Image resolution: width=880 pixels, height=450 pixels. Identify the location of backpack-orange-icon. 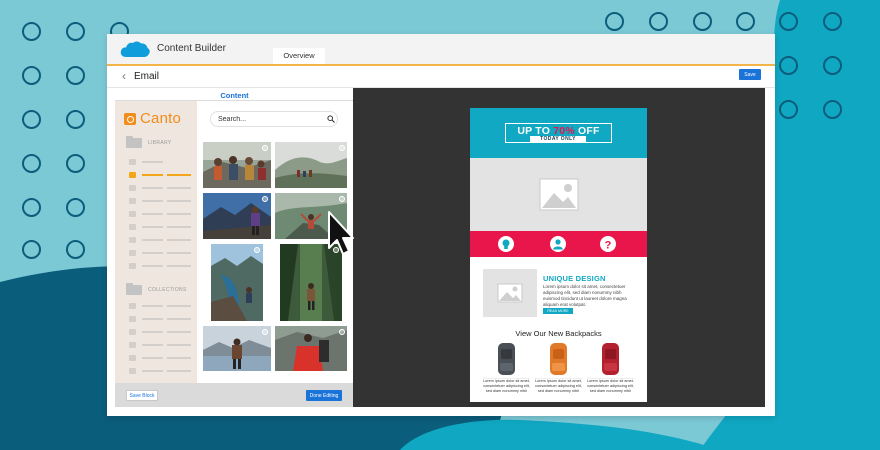
(558, 359).